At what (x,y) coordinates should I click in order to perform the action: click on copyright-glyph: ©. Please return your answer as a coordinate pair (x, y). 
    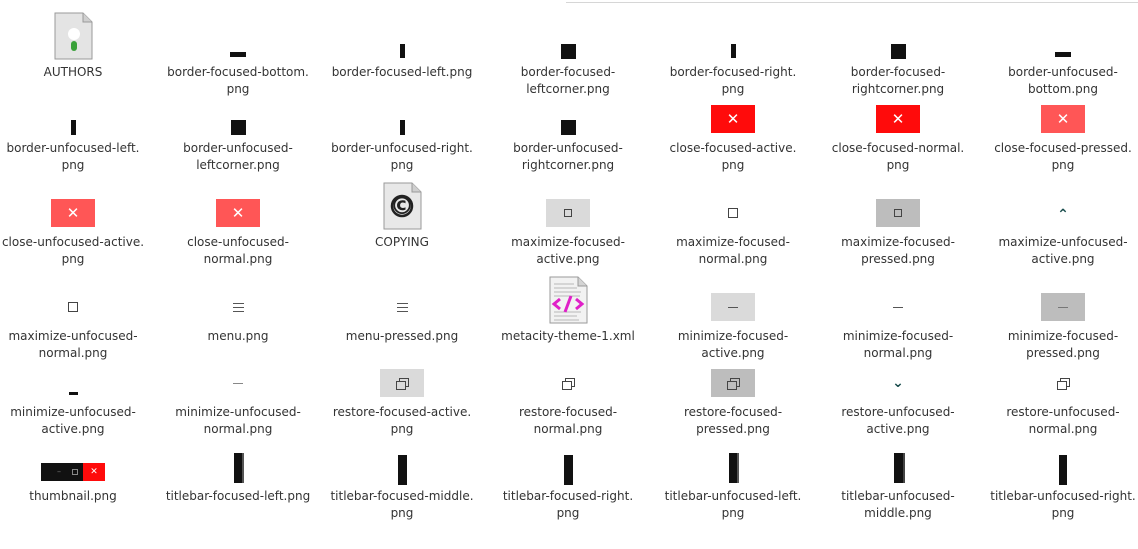
    Looking at the image, I should click on (402, 206).